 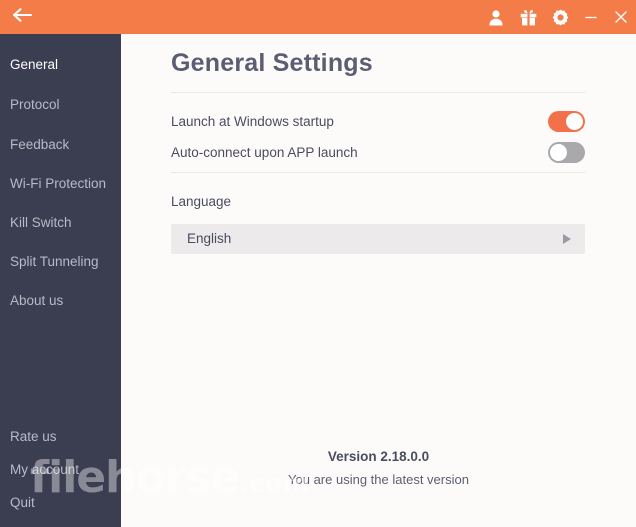 What do you see at coordinates (45, 469) in the screenshot?
I see `sidebar-item-label: My account` at bounding box center [45, 469].